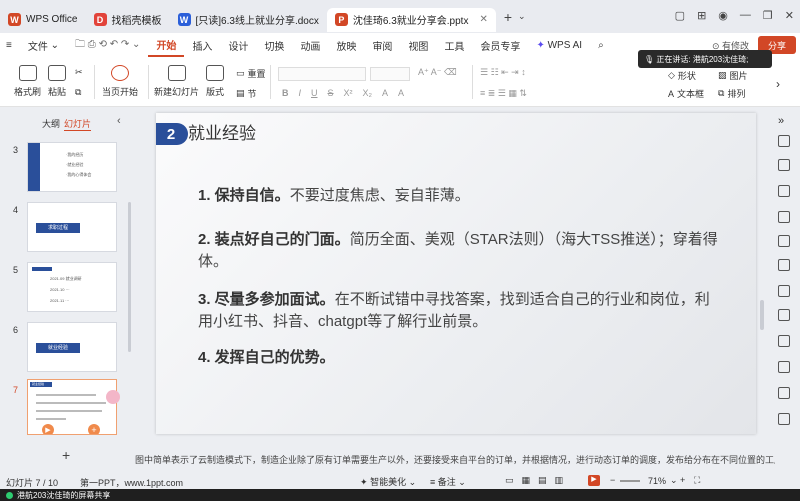  Describe the element at coordinates (503, 93) in the screenshot. I see `align-tools: ≡ ≣ ☰ ▦ ⇅` at that location.